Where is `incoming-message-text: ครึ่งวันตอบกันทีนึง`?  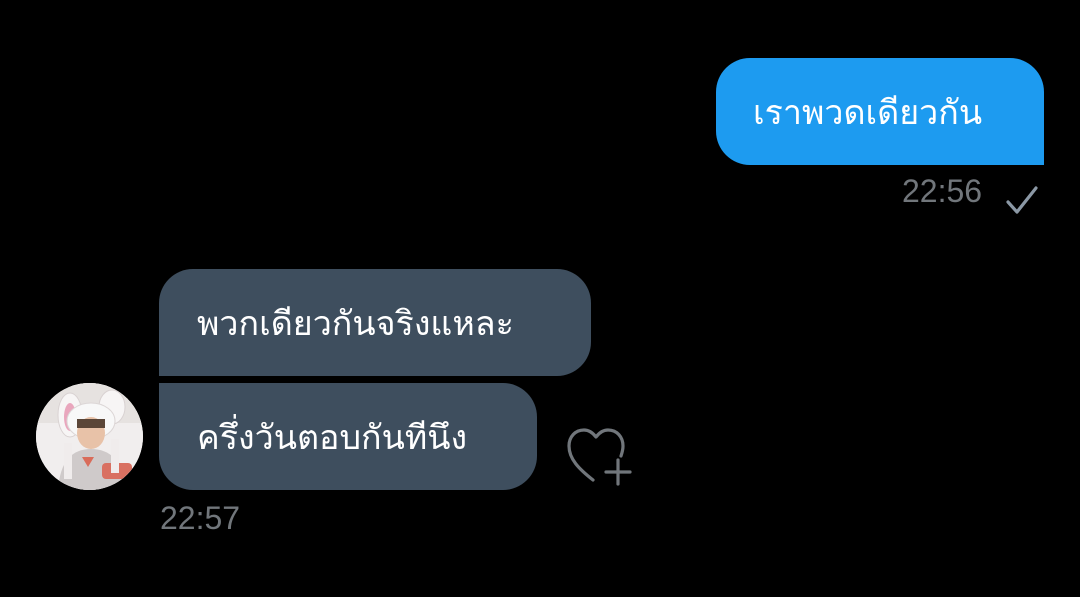
incoming-message-text: ครึ่งวันตอบกันทีนึง is located at coordinates (332, 437).